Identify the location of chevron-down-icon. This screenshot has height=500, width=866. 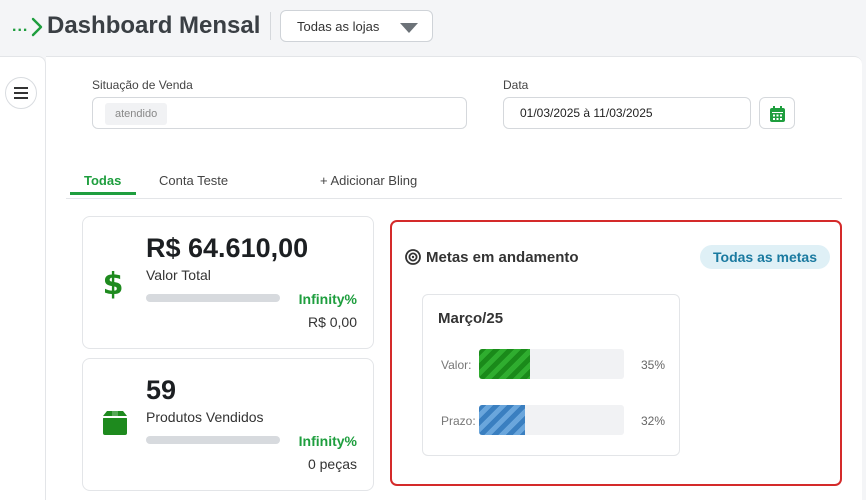
(409, 28).